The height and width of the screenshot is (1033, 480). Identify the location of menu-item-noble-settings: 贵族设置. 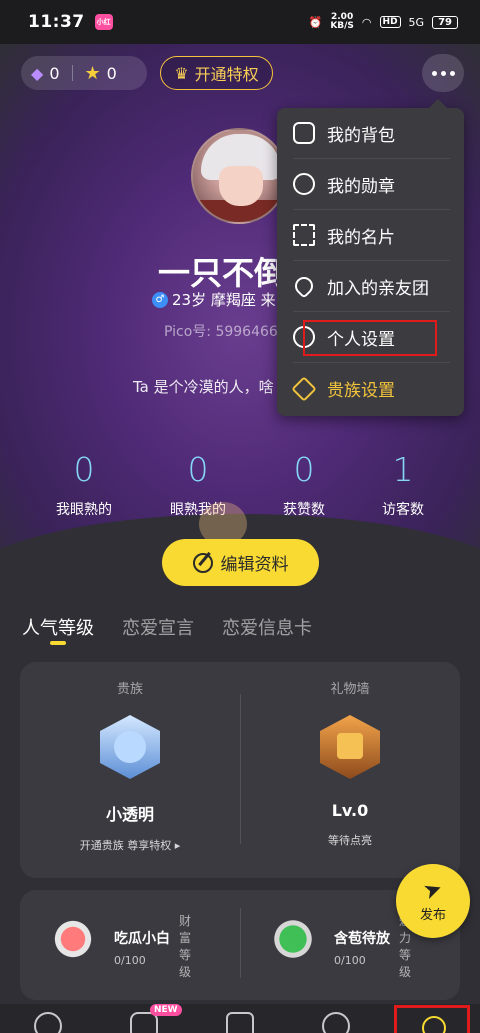
(370, 388).